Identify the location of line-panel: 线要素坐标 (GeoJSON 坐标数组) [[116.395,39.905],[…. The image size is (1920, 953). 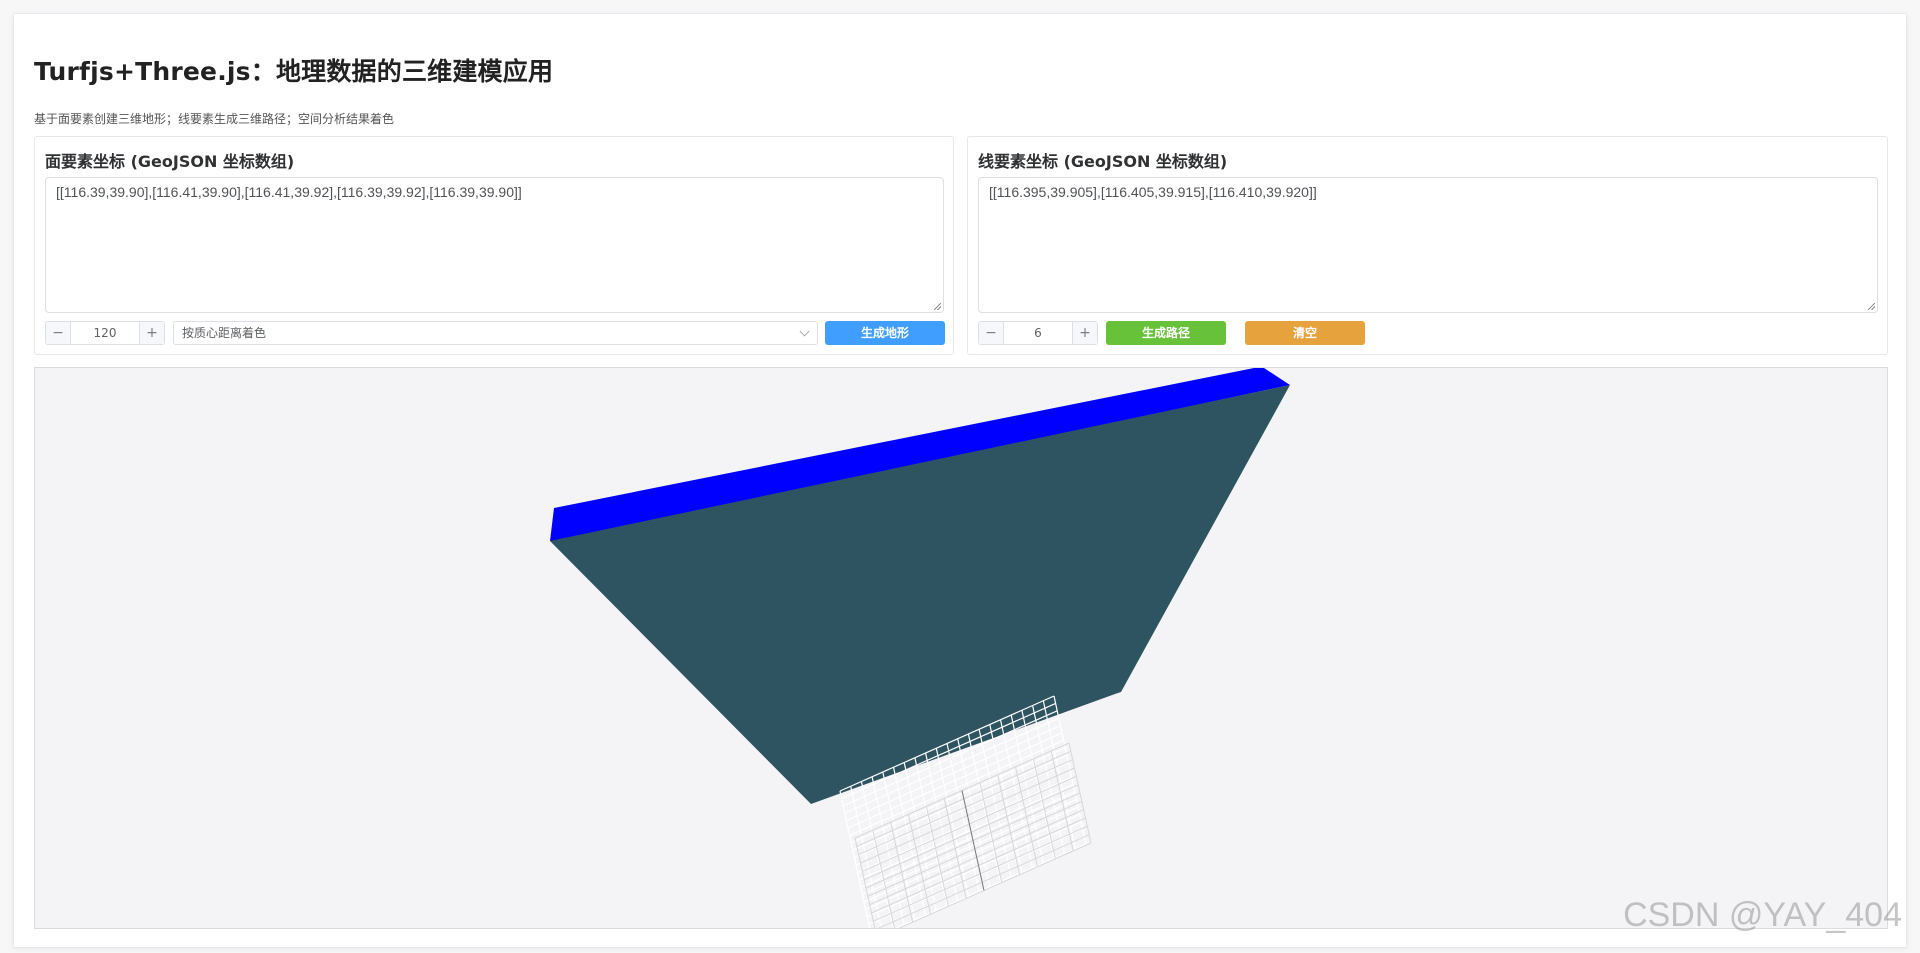
(1427, 245).